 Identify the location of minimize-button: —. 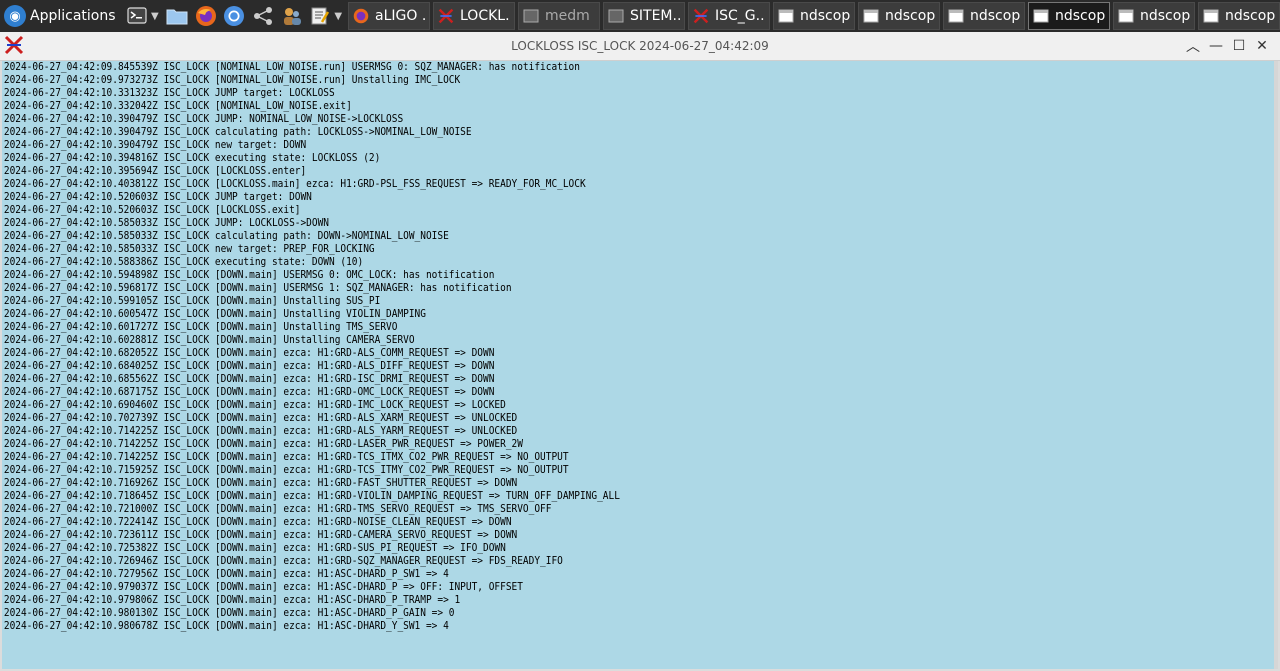
(1216, 46).